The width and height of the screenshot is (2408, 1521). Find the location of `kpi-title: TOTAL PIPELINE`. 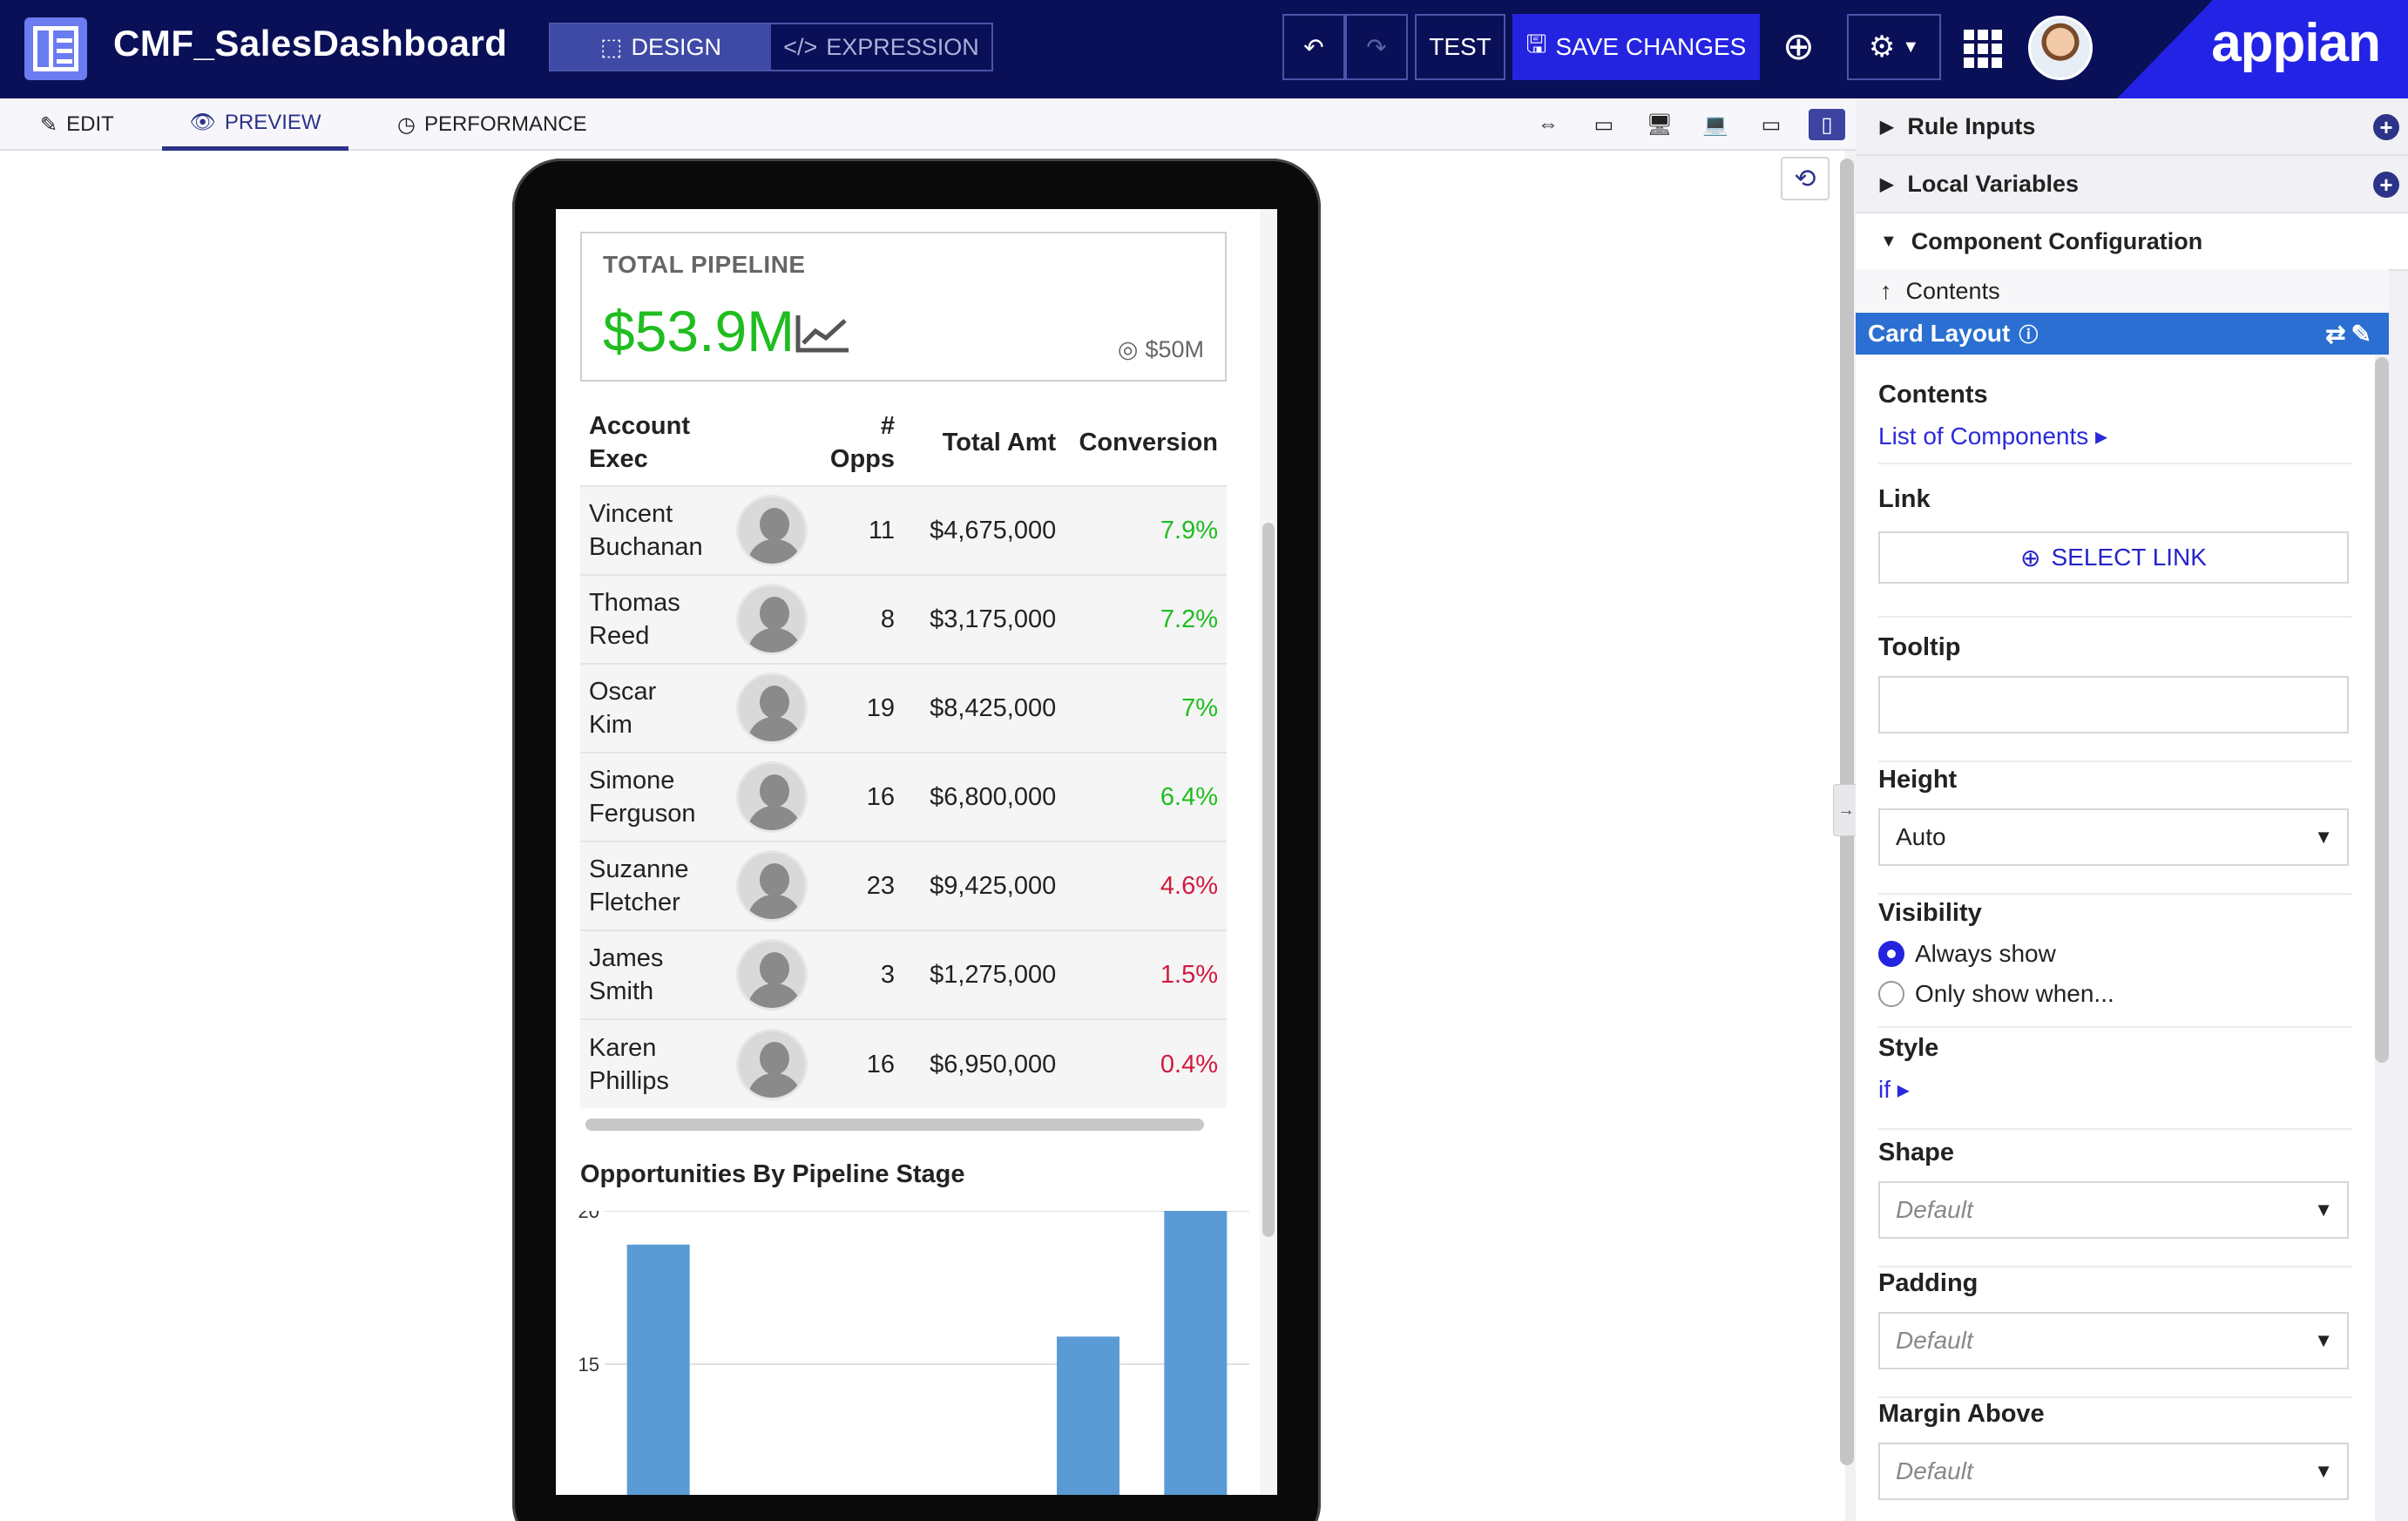

kpi-title: TOTAL PIPELINE is located at coordinates (704, 264).